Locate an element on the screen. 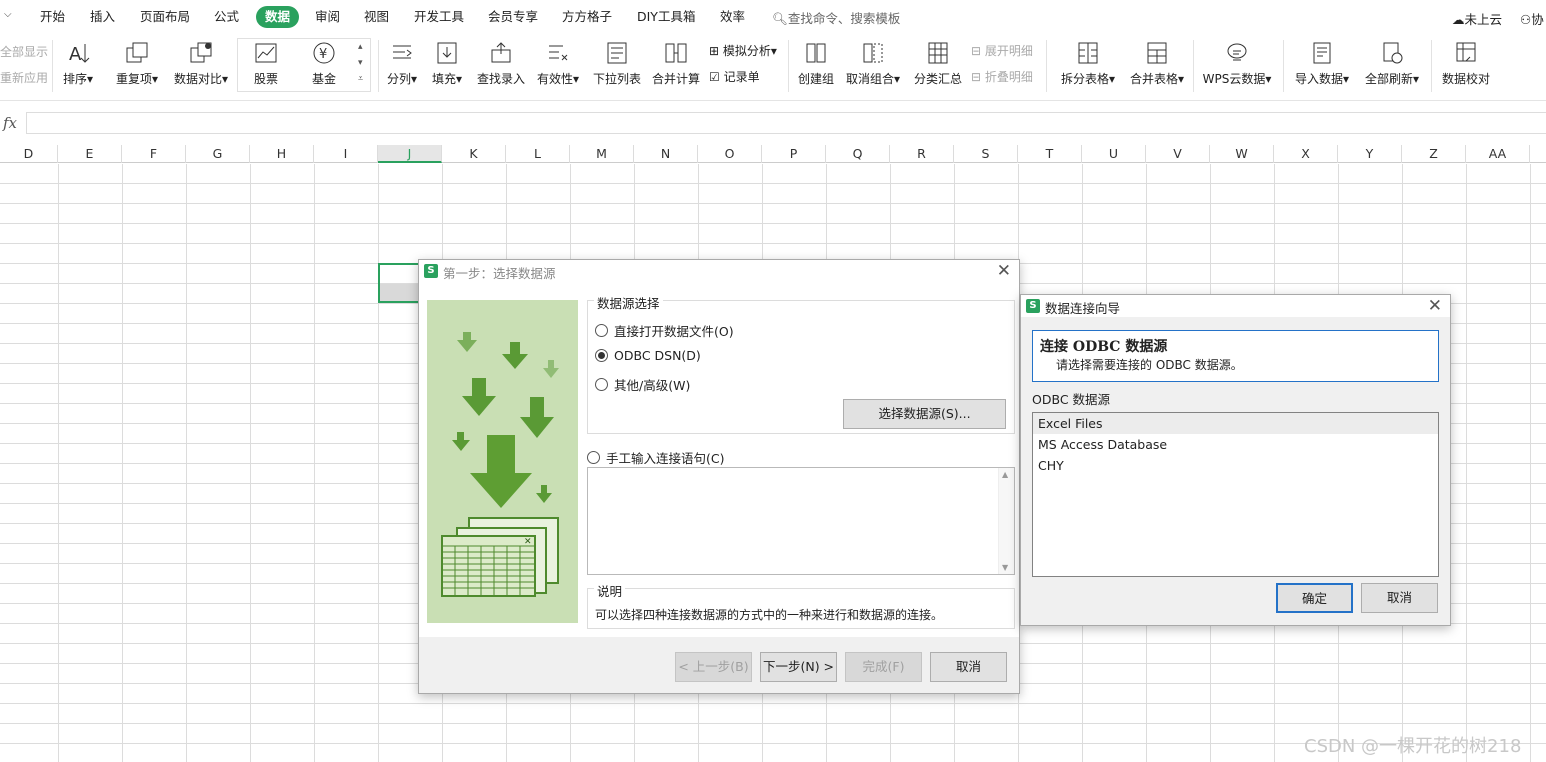 This screenshot has height=762, width=1546. fx-icon: fx is located at coordinates (10, 123).